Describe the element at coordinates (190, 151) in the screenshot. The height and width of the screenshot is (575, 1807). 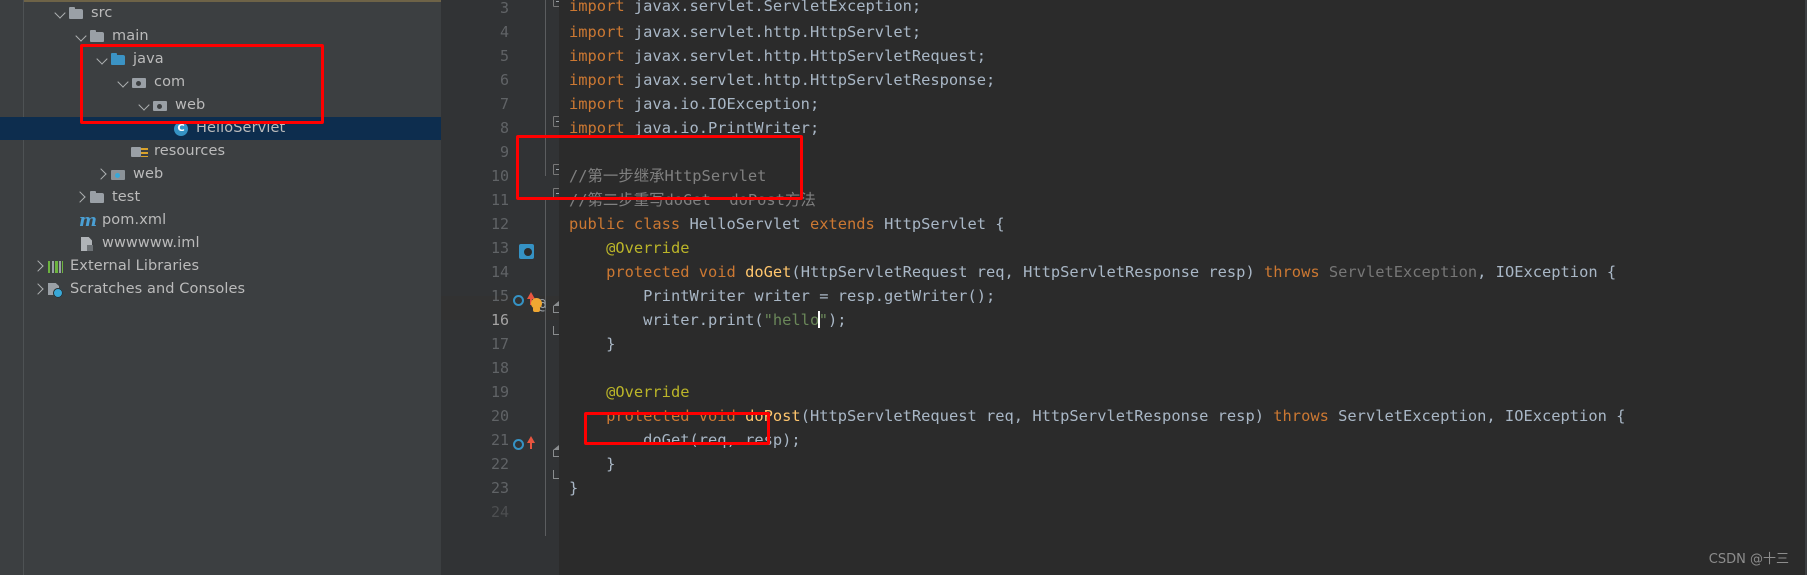
I see `sidebar-item-label: resources` at that location.